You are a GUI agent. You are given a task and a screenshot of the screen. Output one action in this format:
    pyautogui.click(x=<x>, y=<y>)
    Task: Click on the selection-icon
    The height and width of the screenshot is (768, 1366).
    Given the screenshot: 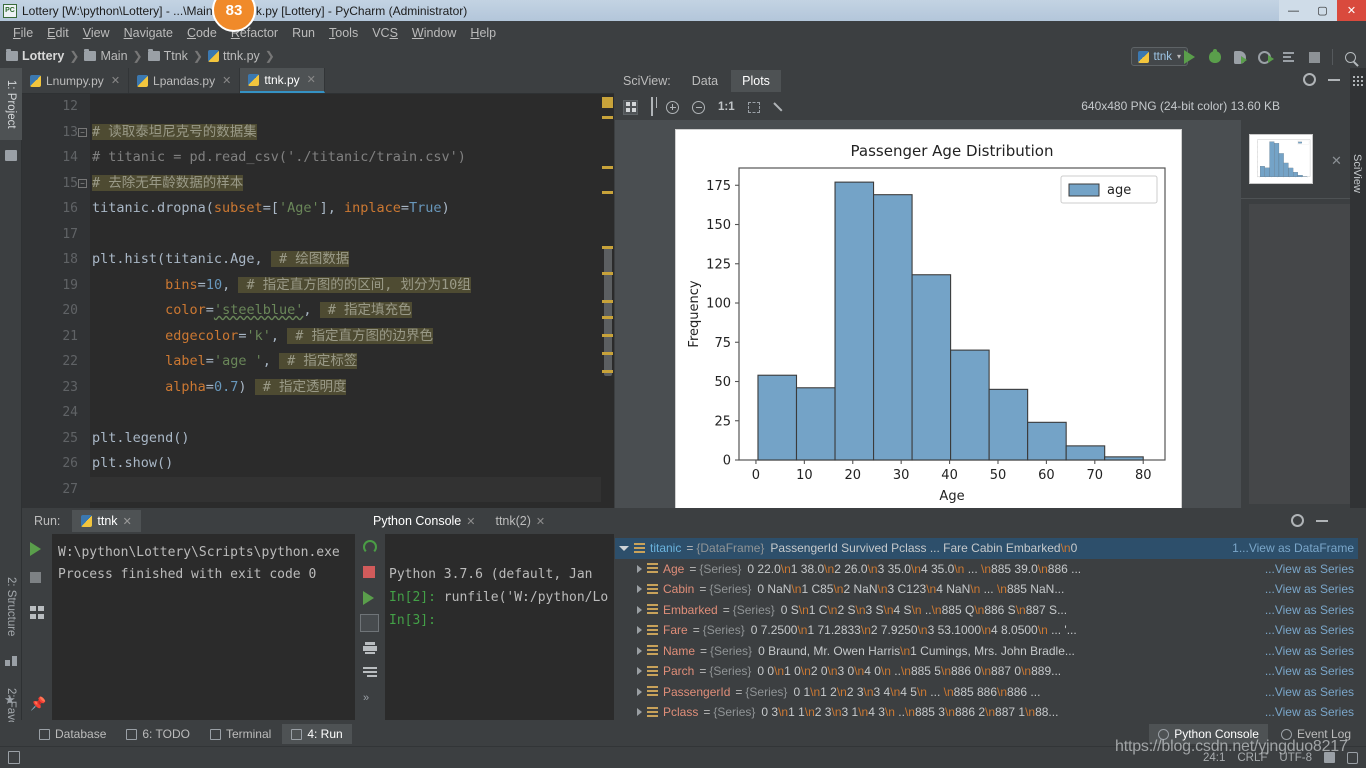 What is the action you would take?
    pyautogui.click(x=753, y=107)
    